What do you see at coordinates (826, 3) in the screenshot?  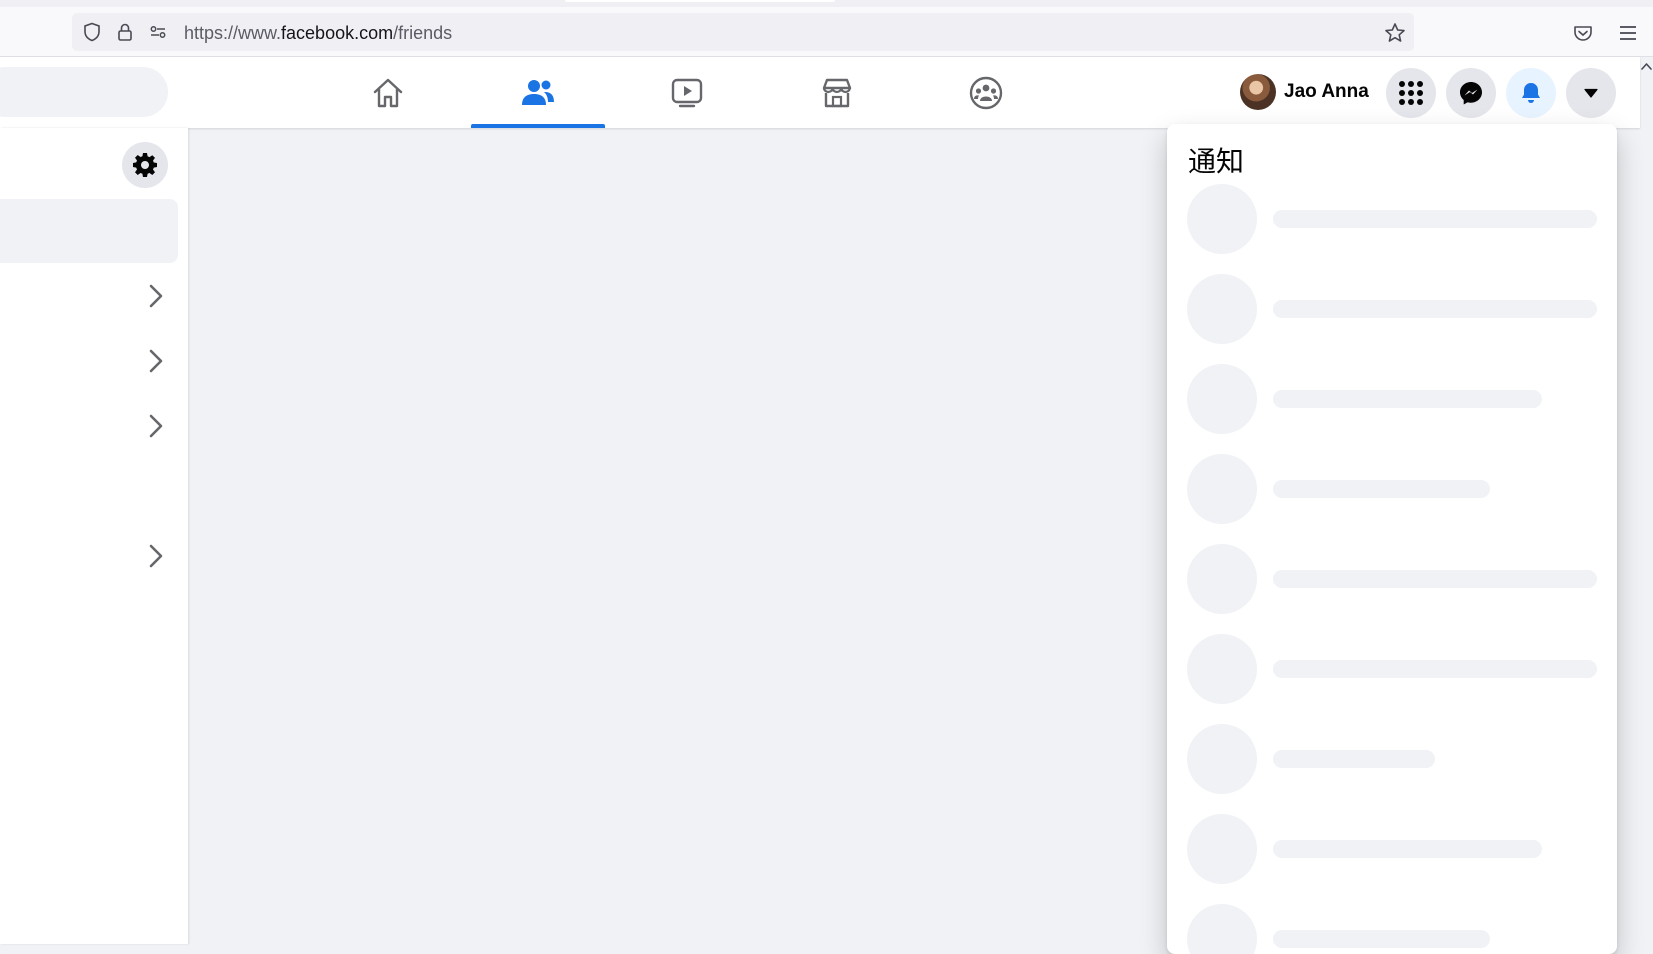 I see `browser-tab-strip` at bounding box center [826, 3].